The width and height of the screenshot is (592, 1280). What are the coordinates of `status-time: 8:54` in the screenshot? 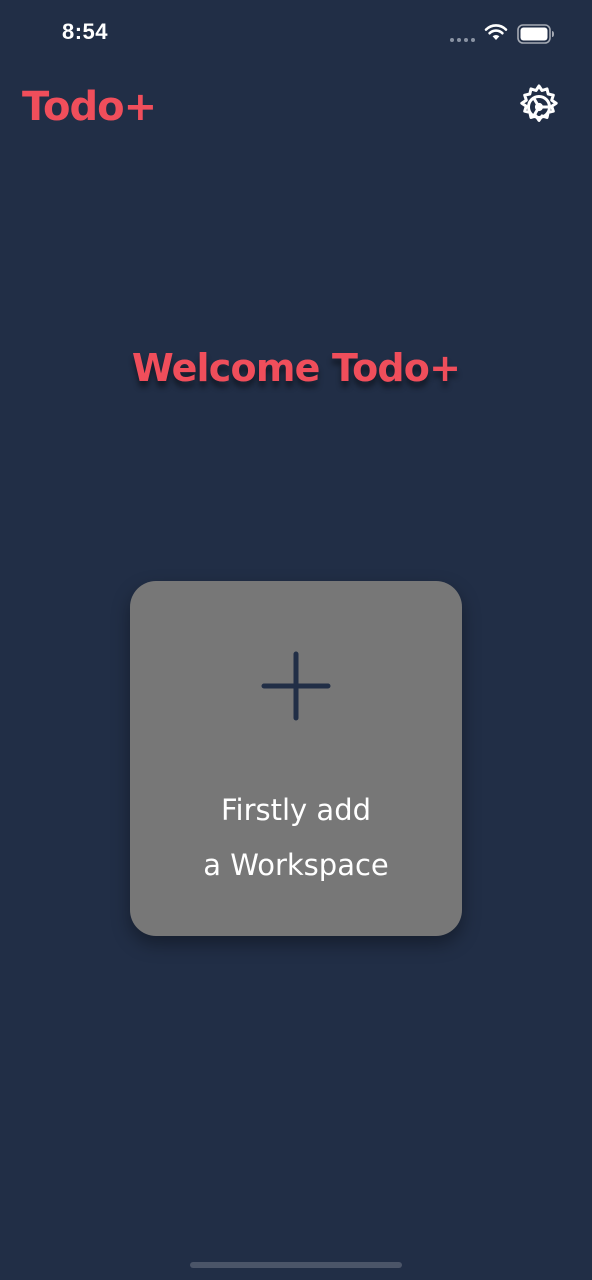 It's located at (85, 31).